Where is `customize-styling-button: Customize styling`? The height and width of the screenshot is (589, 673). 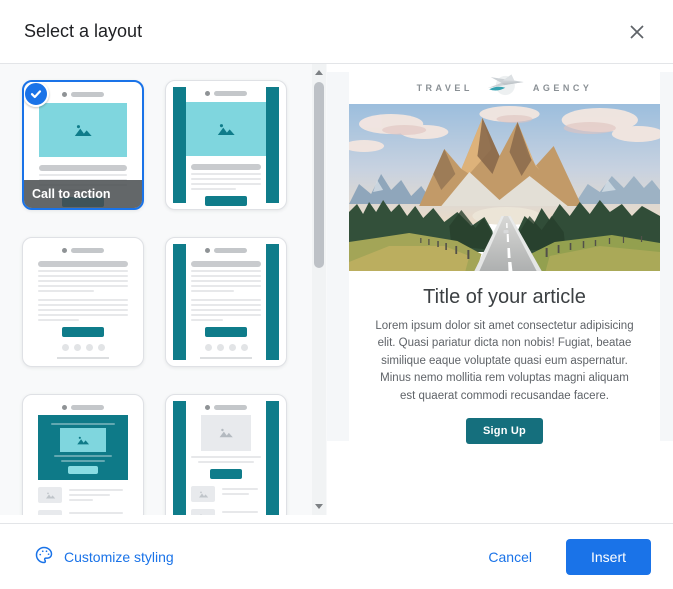 customize-styling-button: Customize styling is located at coordinates (104, 556).